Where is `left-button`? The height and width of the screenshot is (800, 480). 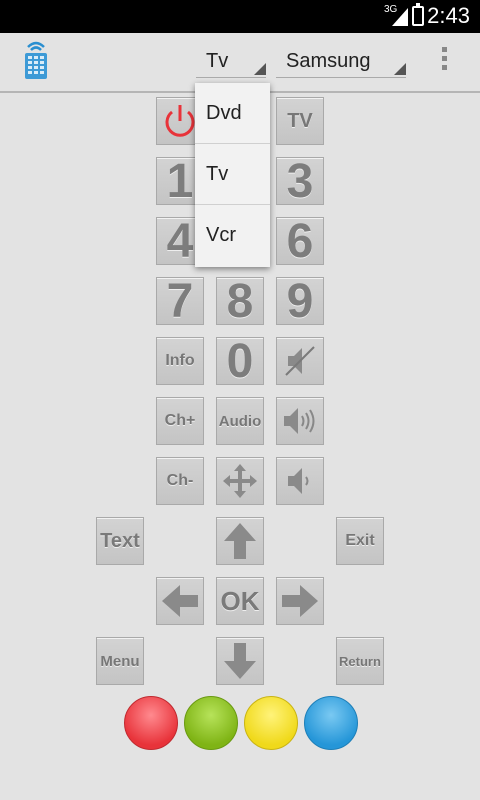
left-button is located at coordinates (180, 601).